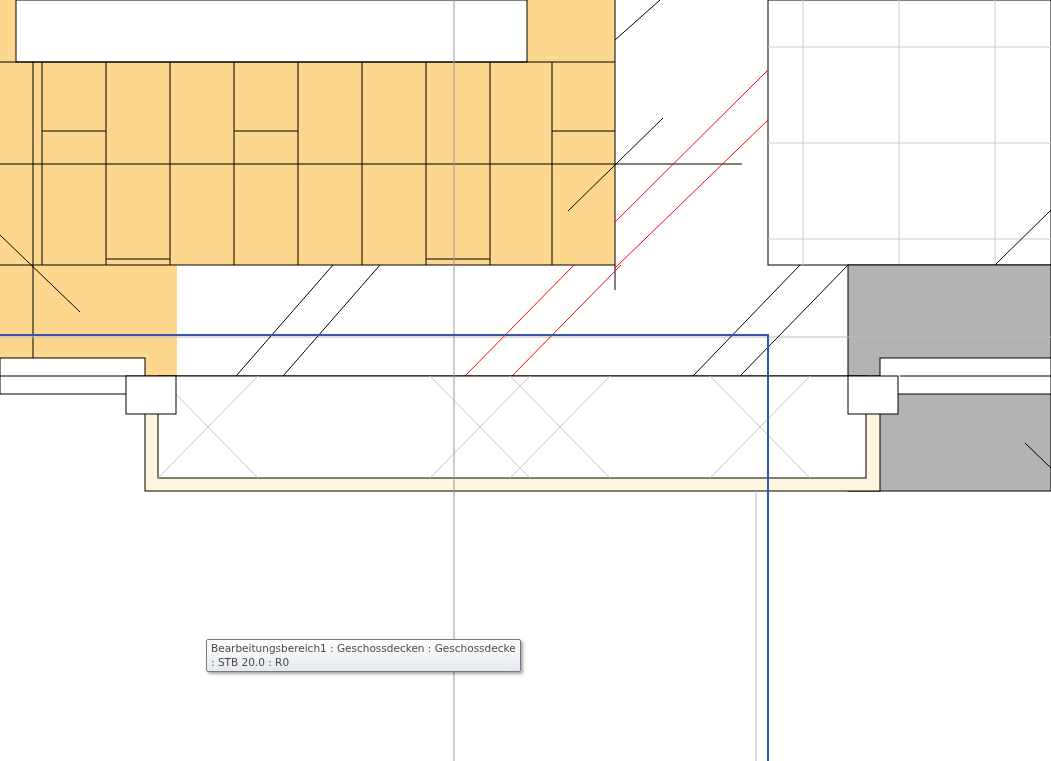 This screenshot has width=1051, height=761. I want to click on tooltip-text: Bearbeitungsbereich1 : Geschossdecken : Geschossdecke, so click(363, 648).